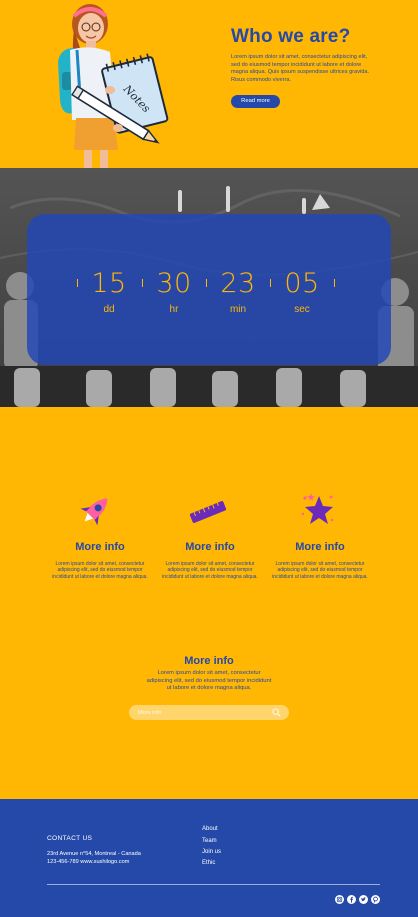 The width and height of the screenshot is (418, 917). Describe the element at coordinates (208, 863) in the screenshot. I see `footer-link-ethic: Ethic` at that location.